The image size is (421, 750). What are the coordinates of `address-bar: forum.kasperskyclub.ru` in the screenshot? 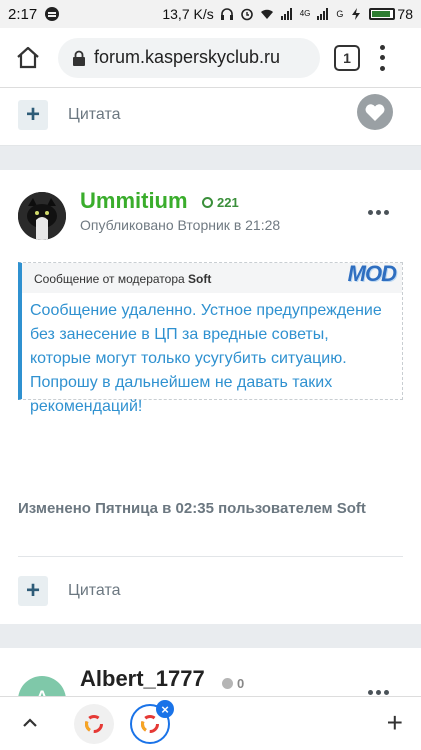 It's located at (189, 57).